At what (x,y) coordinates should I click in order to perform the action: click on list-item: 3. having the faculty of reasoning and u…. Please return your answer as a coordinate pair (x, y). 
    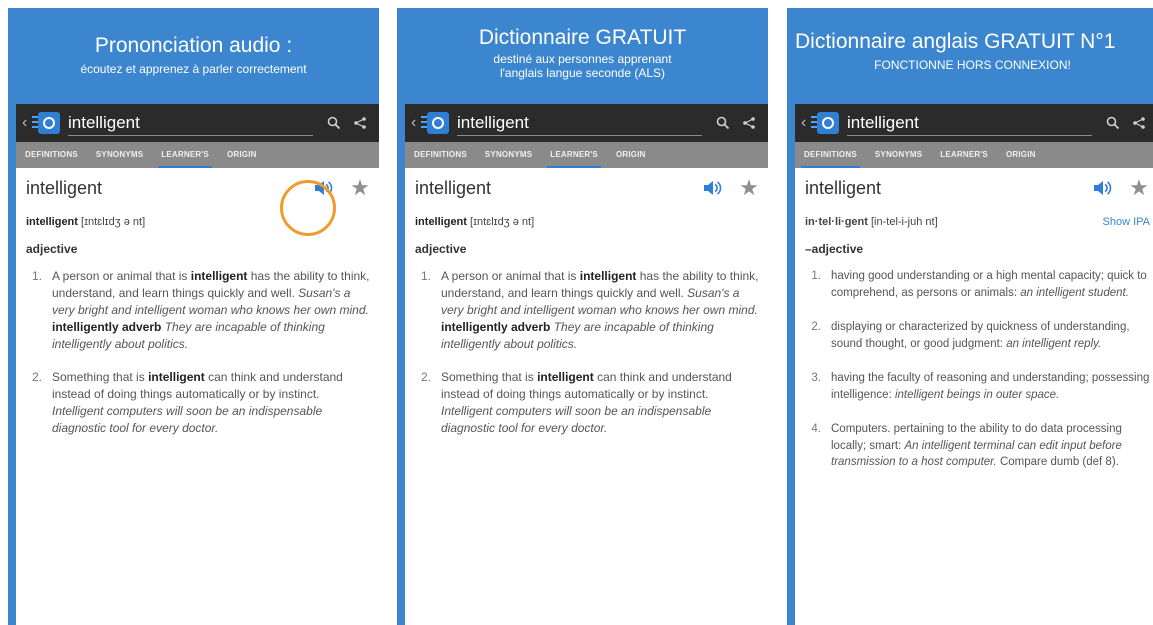
    Looking at the image, I should click on (980, 386).